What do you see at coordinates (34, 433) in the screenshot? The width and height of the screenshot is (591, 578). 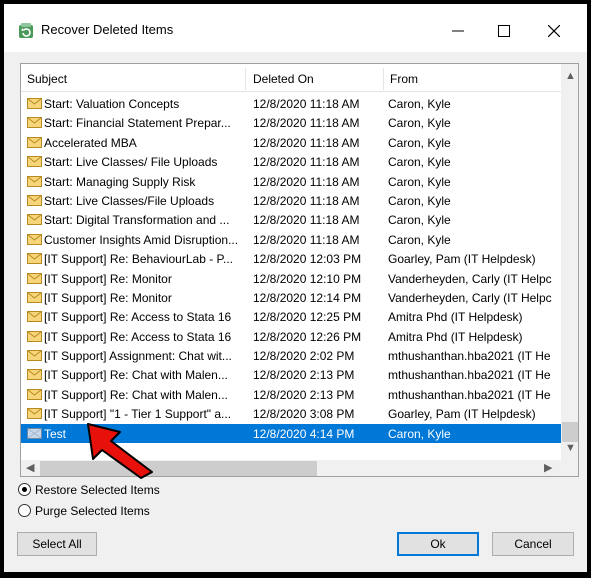 I see `message-icon` at bounding box center [34, 433].